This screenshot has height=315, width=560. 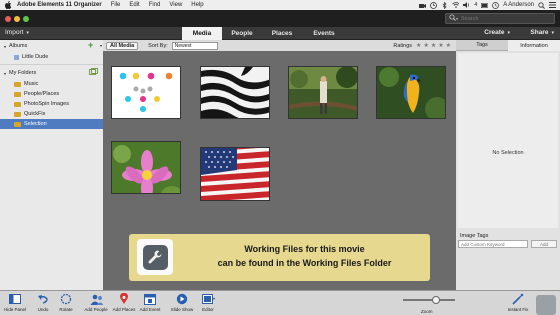 I want to click on media-thumbnail-dots, so click(x=146, y=92).